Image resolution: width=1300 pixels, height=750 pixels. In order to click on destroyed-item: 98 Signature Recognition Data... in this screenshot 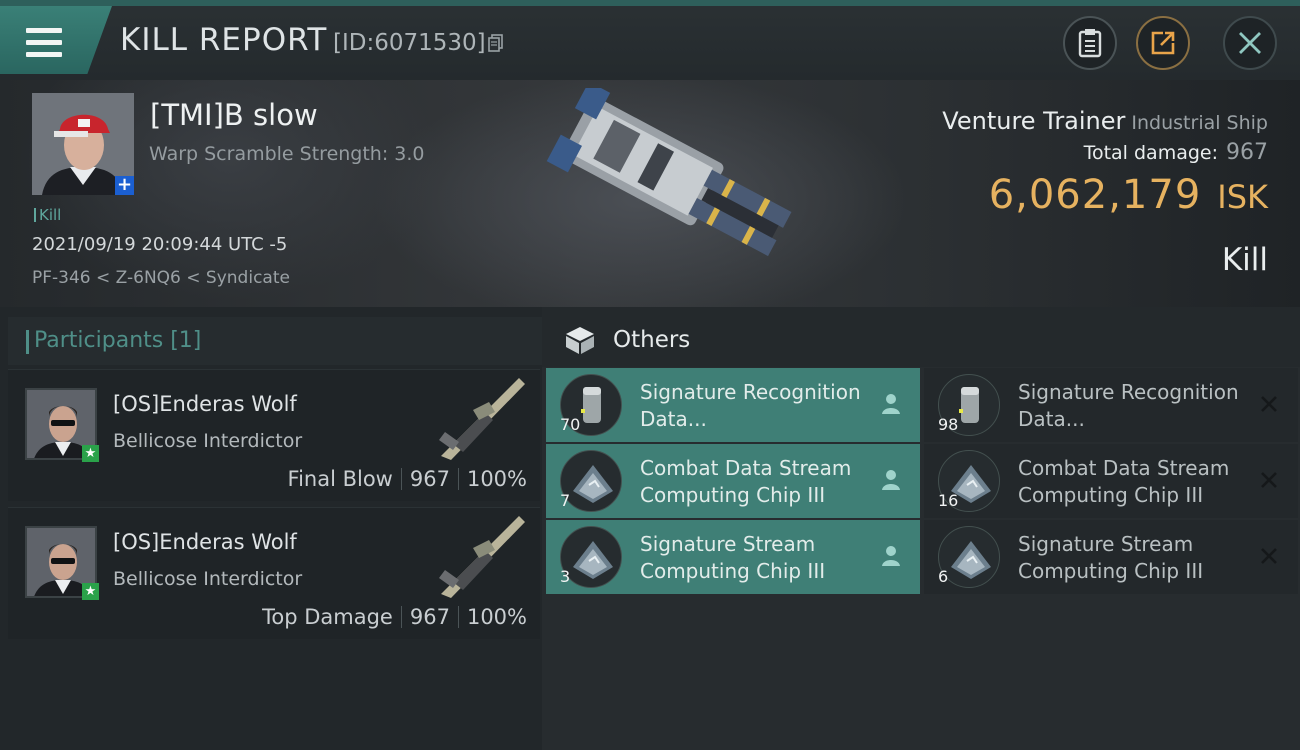, I will do `click(1111, 405)`.